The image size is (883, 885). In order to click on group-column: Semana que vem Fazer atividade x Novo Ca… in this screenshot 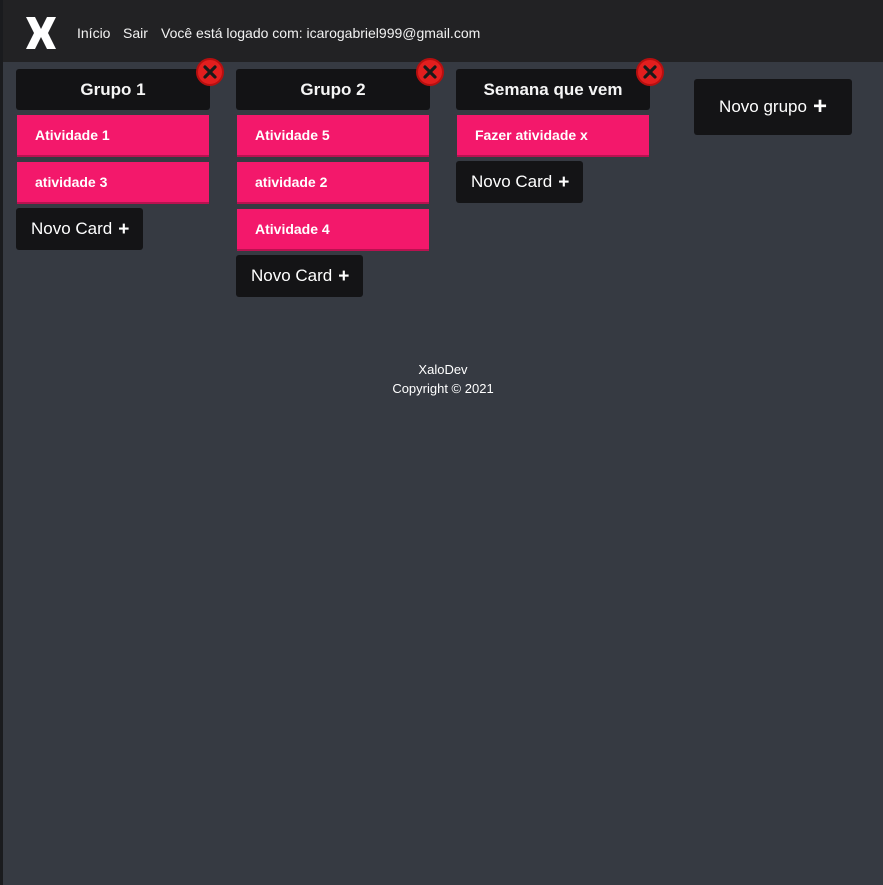, I will do `click(560, 130)`.